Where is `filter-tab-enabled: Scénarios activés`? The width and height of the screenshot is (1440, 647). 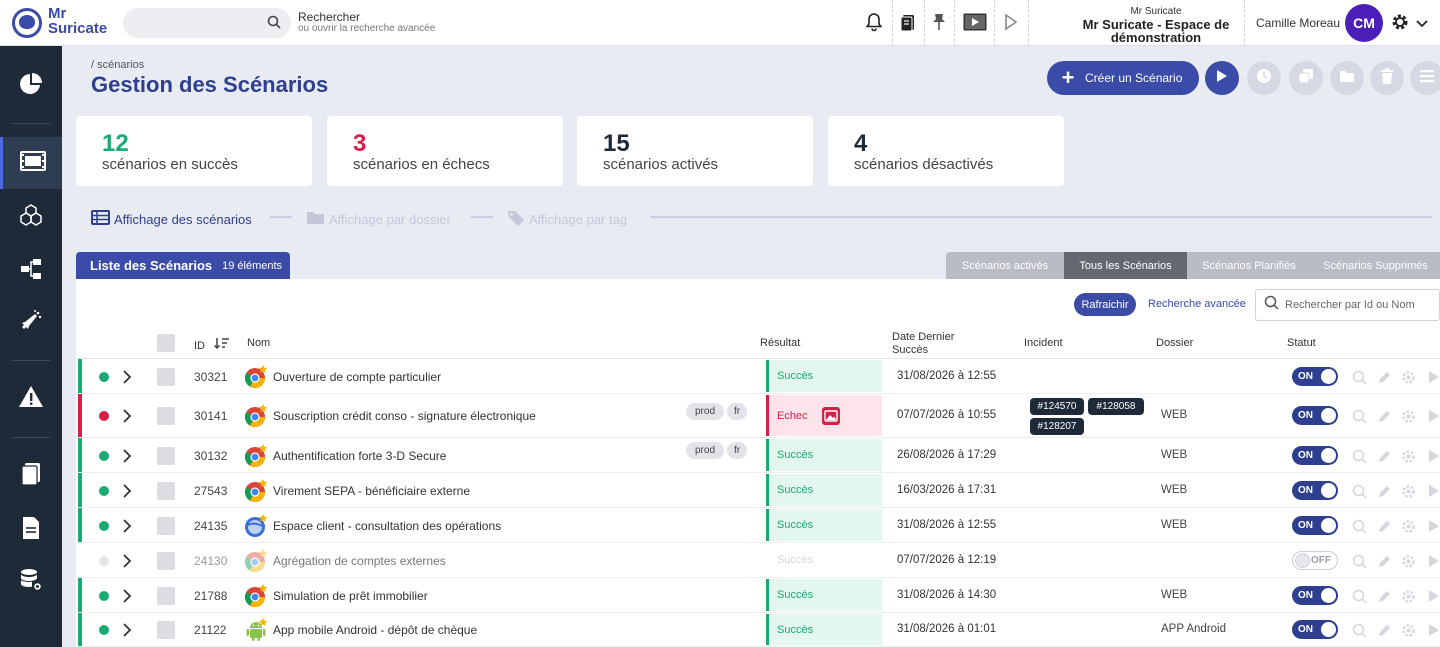 filter-tab-enabled: Scénarios activés is located at coordinates (1005, 265).